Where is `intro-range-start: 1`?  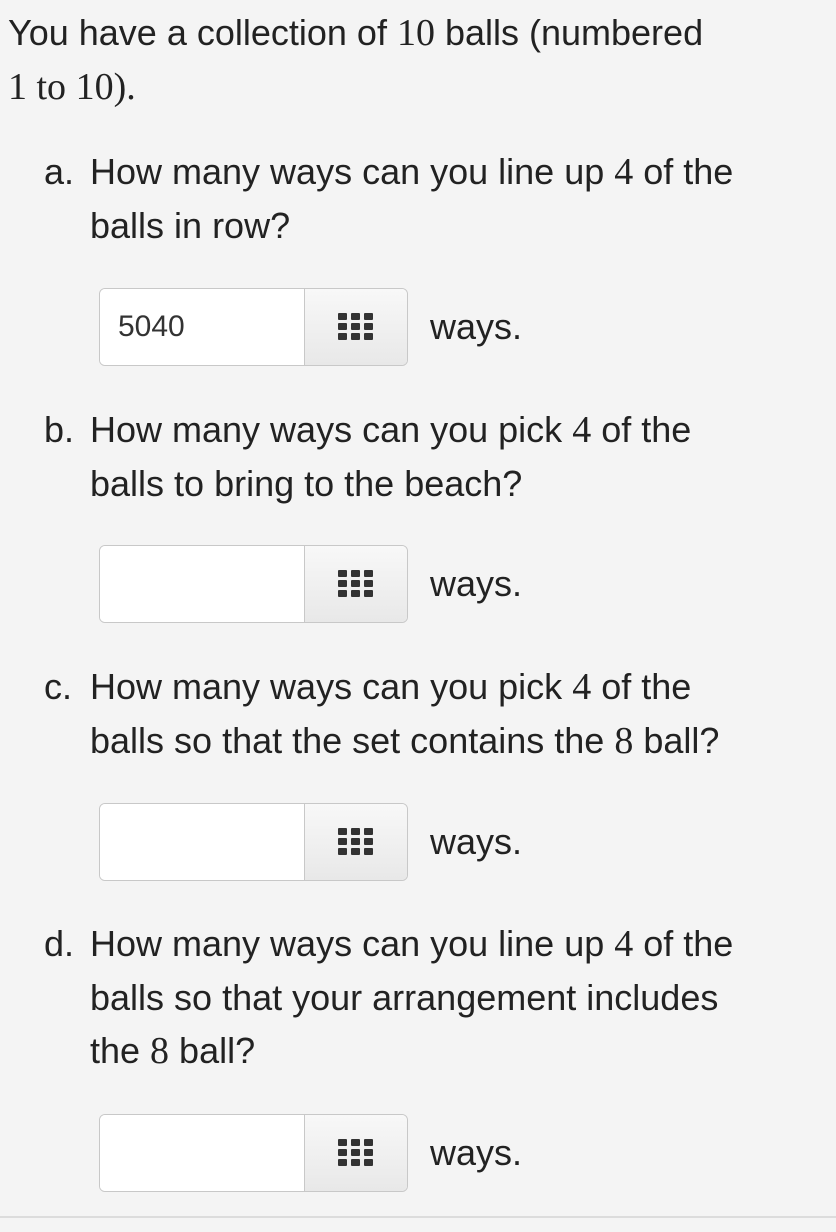 intro-range-start: 1 is located at coordinates (17, 87).